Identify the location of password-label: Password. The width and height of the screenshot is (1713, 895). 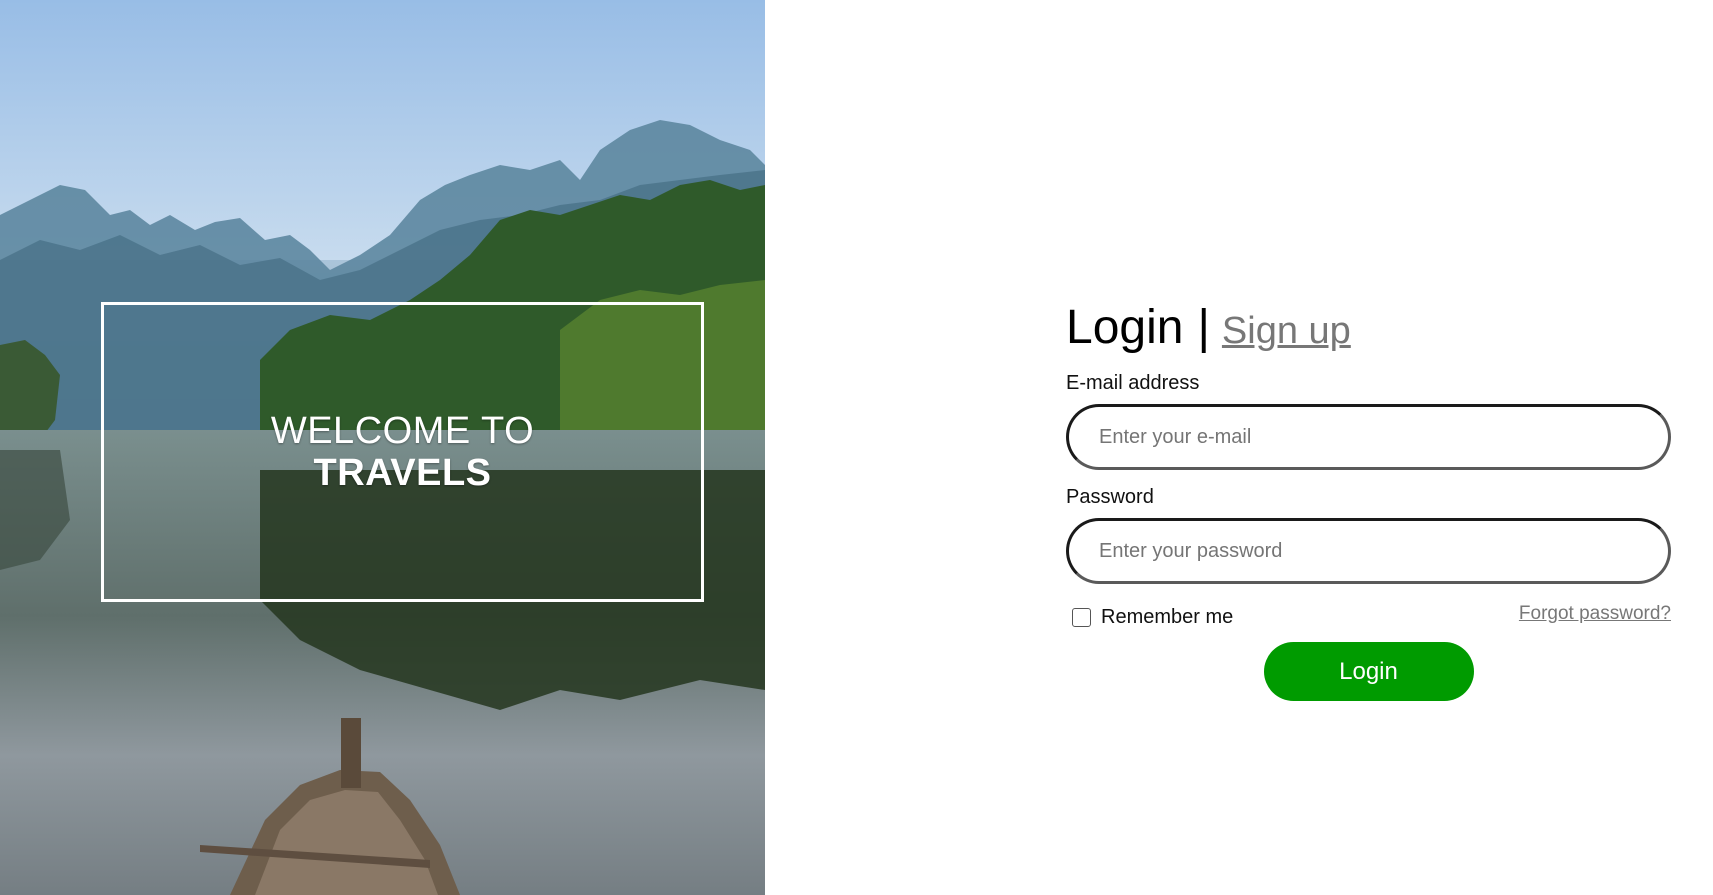
(1110, 497).